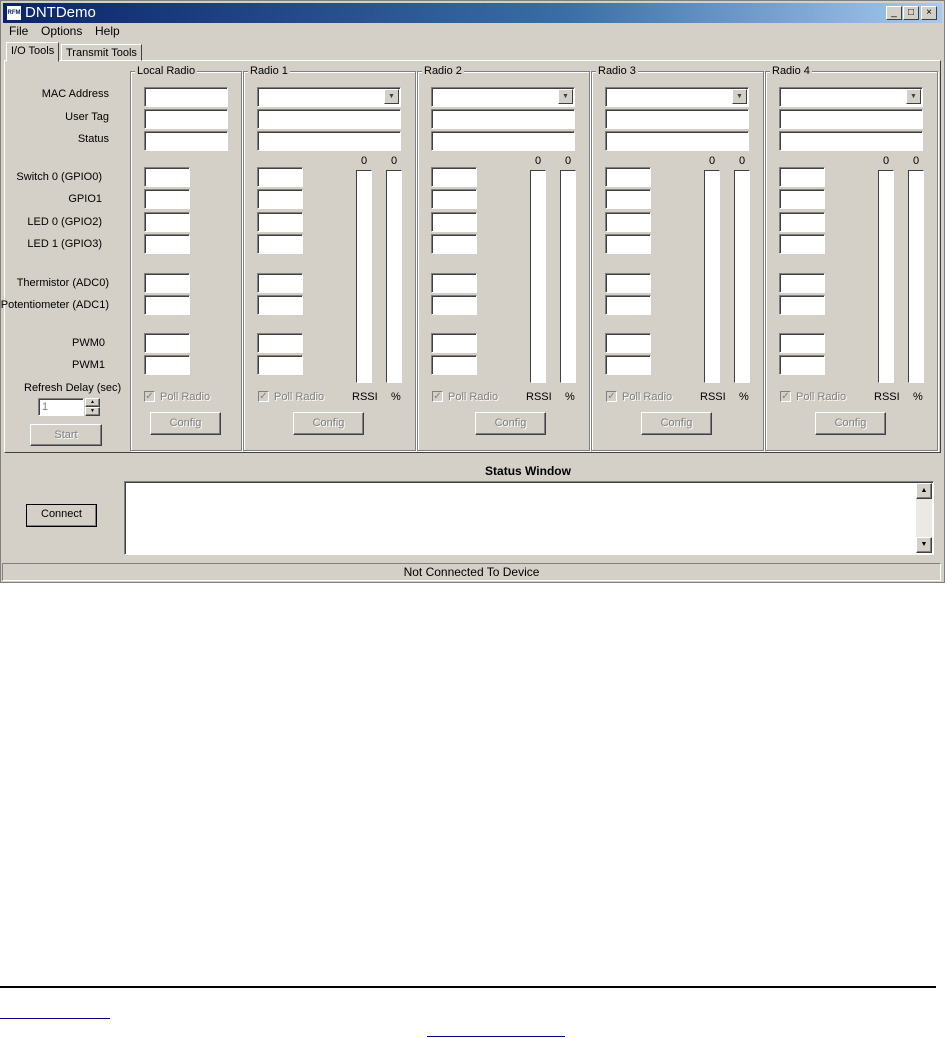 The image size is (945, 1038). What do you see at coordinates (647, 397) in the screenshot?
I see `radio3-poll-label: Poll Radio` at bounding box center [647, 397].